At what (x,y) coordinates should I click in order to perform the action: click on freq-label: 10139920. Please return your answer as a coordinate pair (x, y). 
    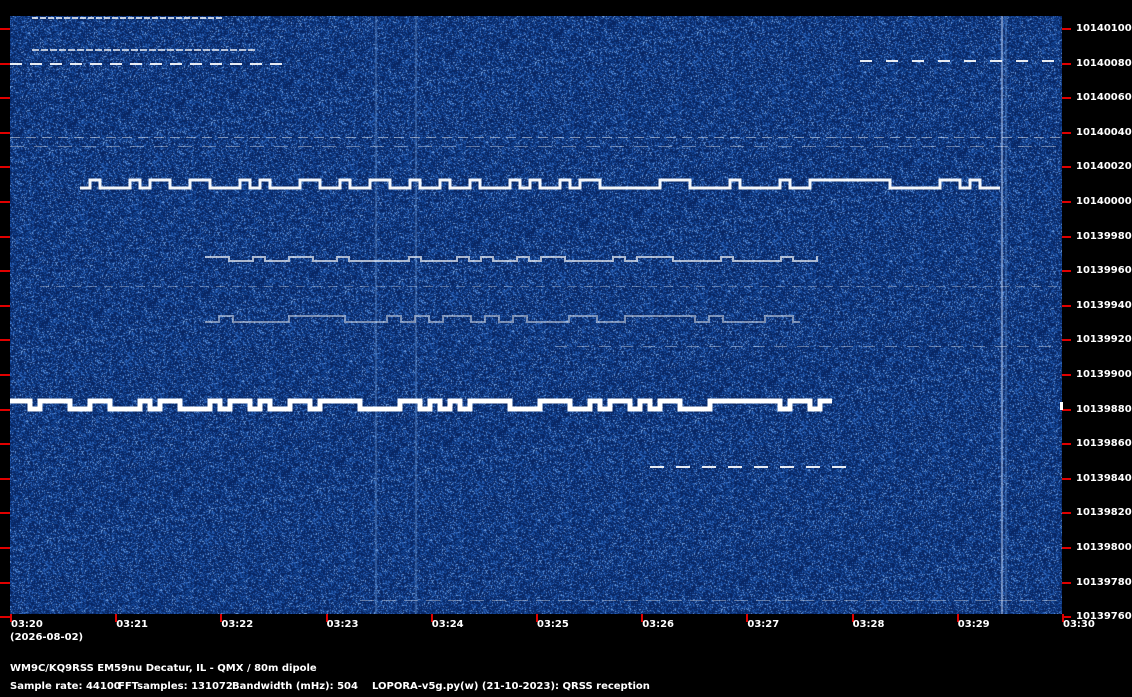
    Looking at the image, I should click on (1104, 340).